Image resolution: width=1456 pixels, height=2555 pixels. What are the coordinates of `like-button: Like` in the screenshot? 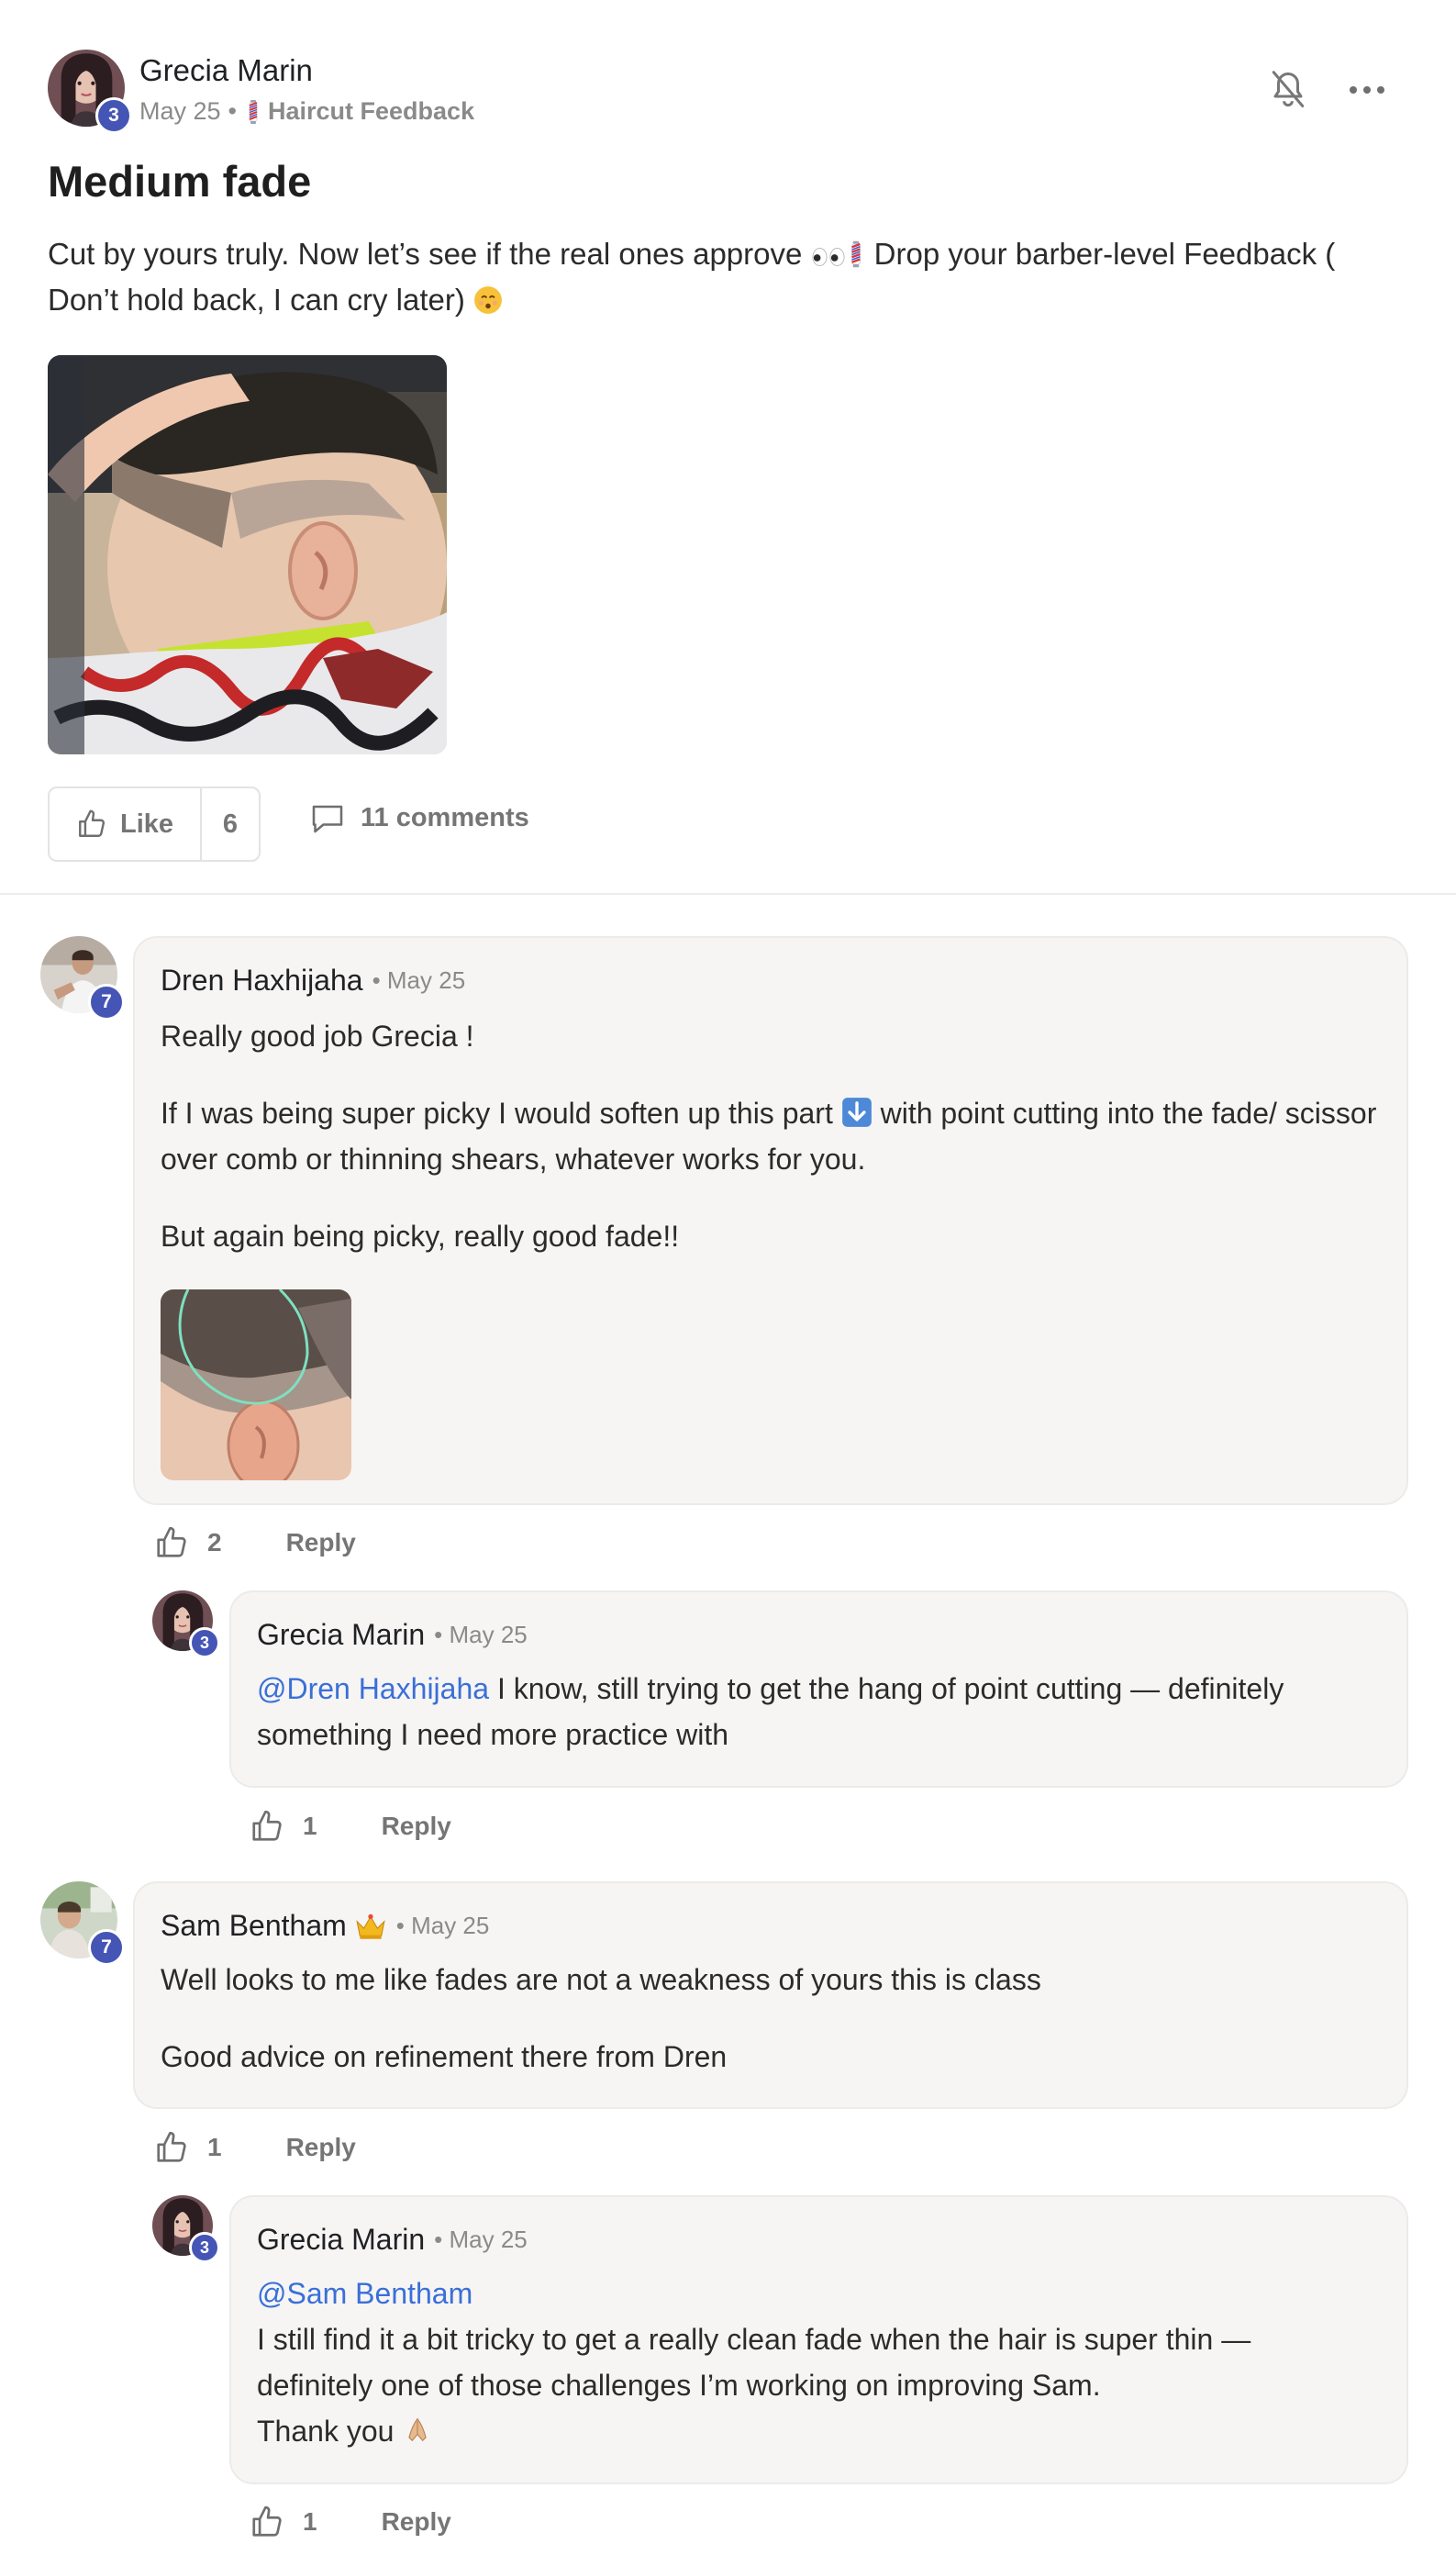 It's located at (126, 824).